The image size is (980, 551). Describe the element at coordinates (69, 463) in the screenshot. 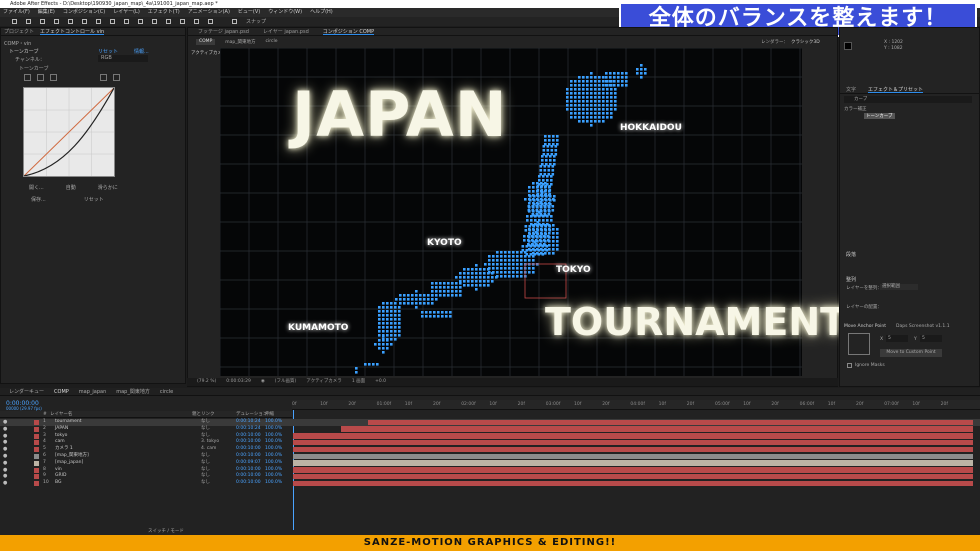

I see `layer-name: [map_japan]` at that location.